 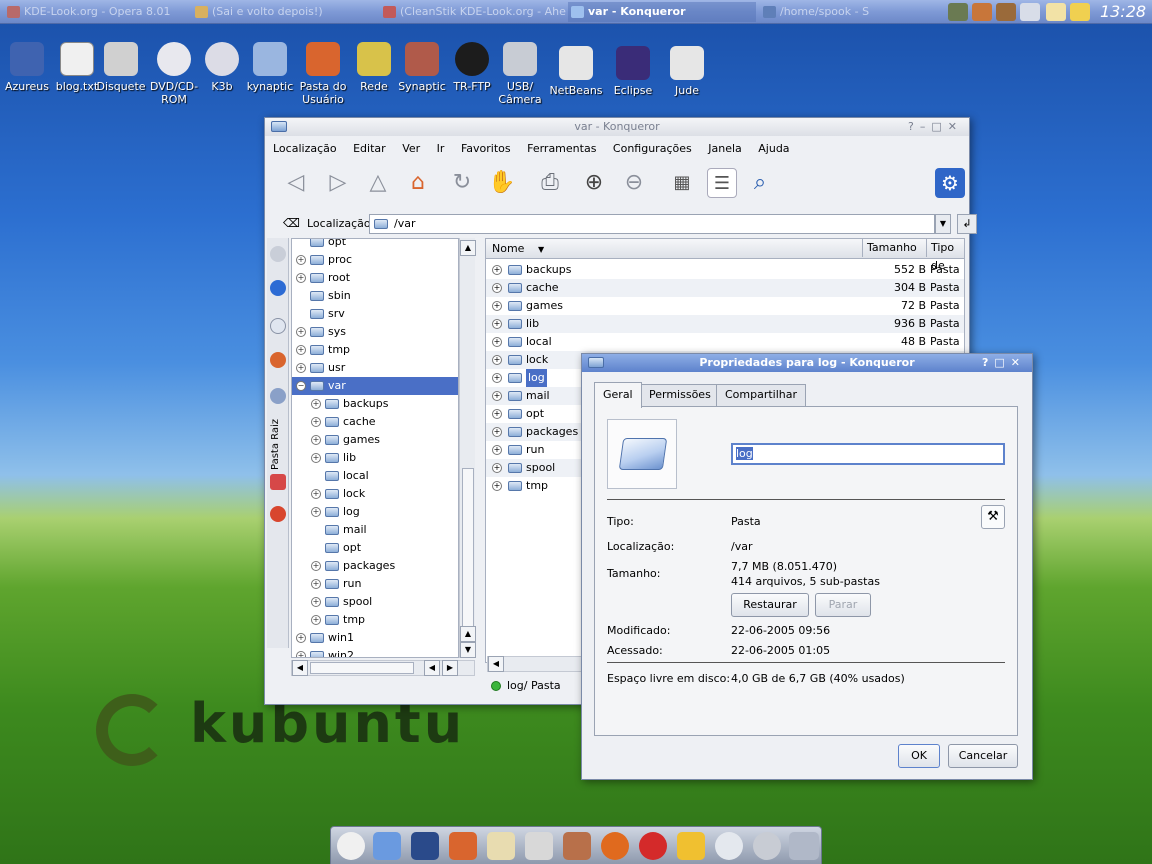 I want to click on tree-scroll-thumb, so click(x=468, y=553).